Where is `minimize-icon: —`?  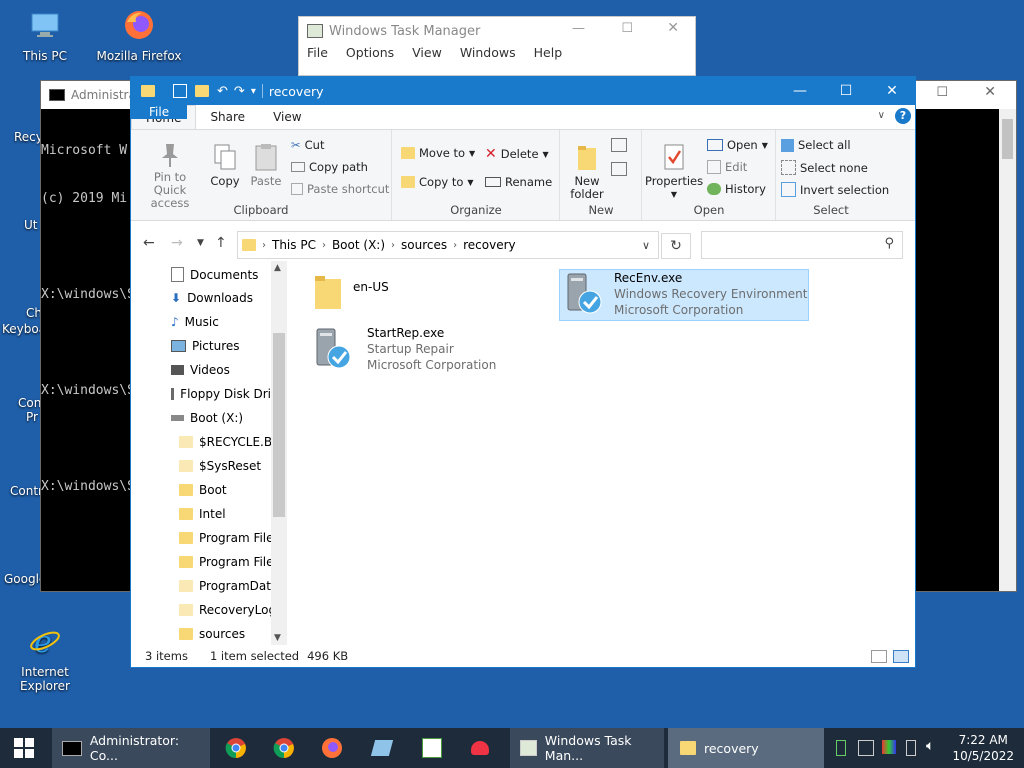 minimize-icon: — is located at coordinates (578, 28).